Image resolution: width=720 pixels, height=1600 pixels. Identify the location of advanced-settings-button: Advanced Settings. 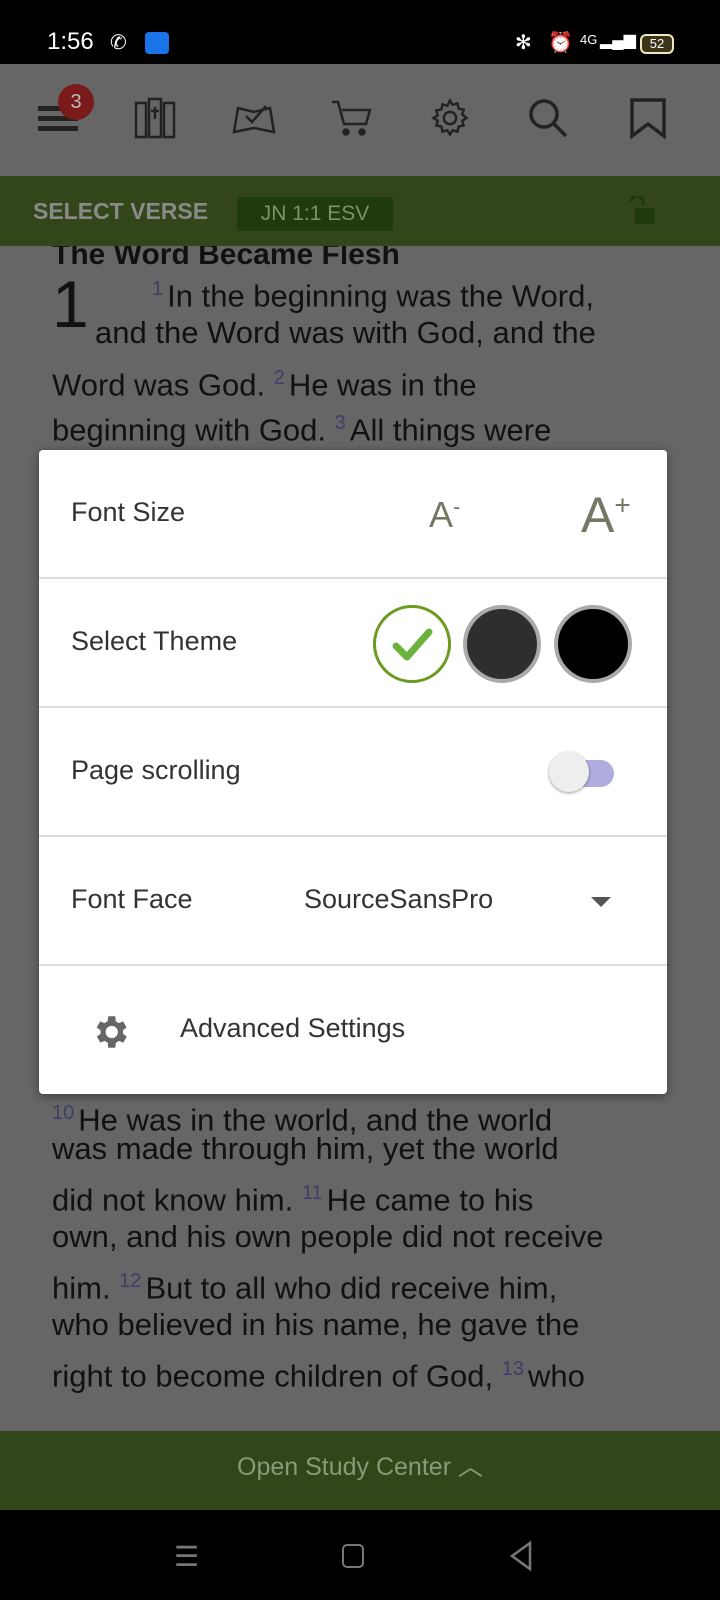
(353, 1030).